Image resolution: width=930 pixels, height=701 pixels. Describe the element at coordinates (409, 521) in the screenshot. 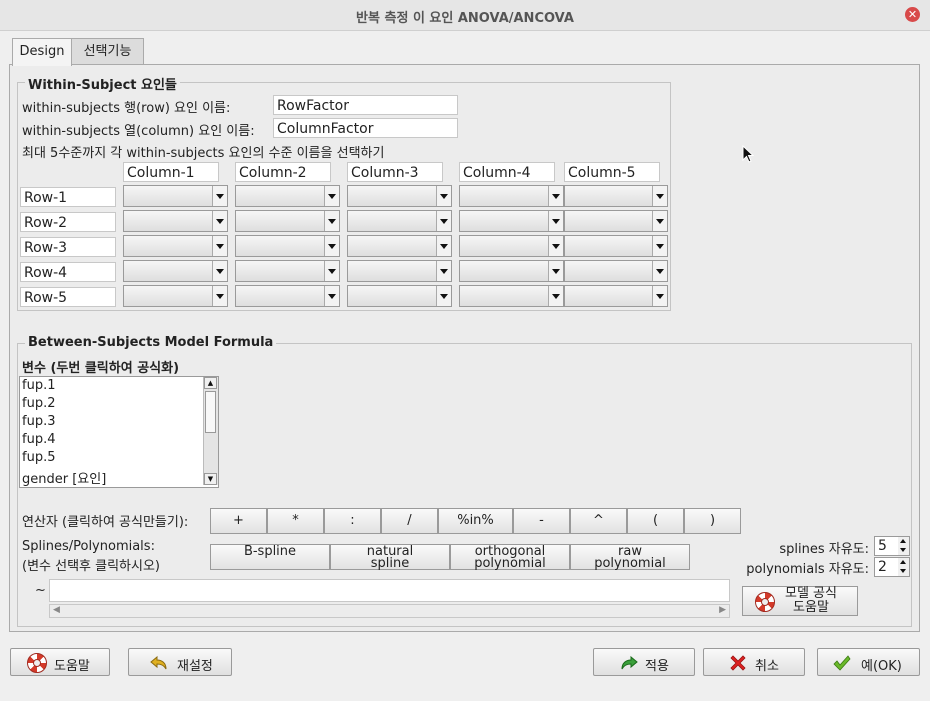

I see `operator-slash-button: /` at that location.